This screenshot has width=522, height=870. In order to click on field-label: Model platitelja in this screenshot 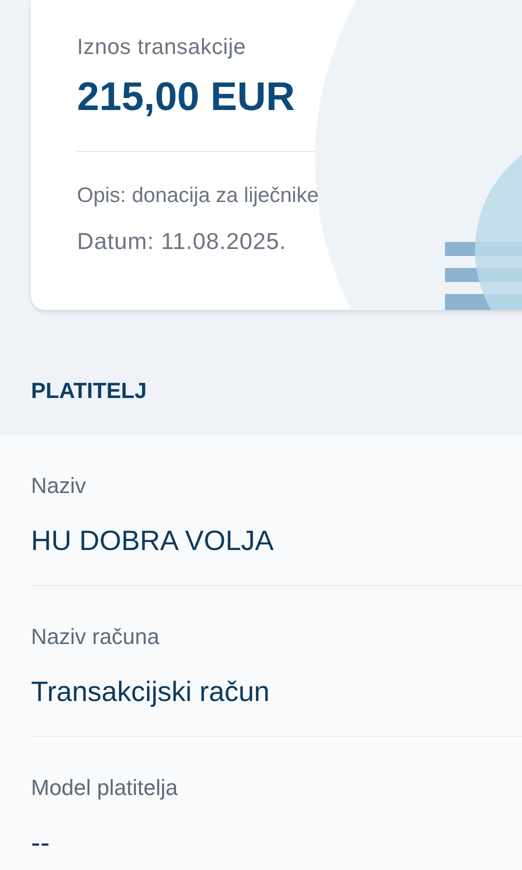, I will do `click(105, 788)`.